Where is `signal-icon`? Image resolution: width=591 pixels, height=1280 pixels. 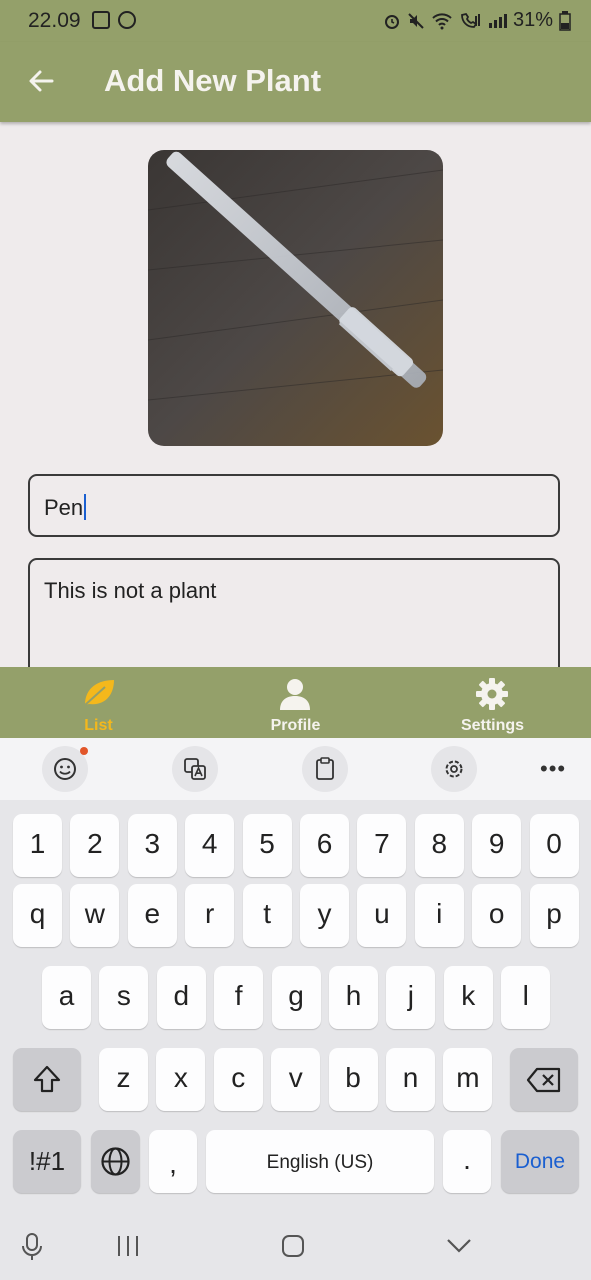
signal-icon is located at coordinates (497, 20).